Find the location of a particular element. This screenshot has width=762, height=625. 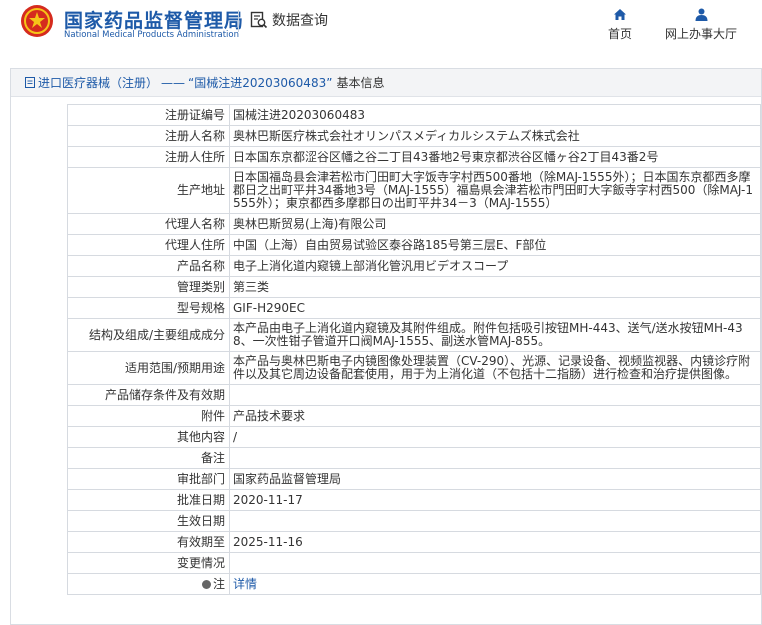

field-label: 注册人住所 is located at coordinates (148, 157).